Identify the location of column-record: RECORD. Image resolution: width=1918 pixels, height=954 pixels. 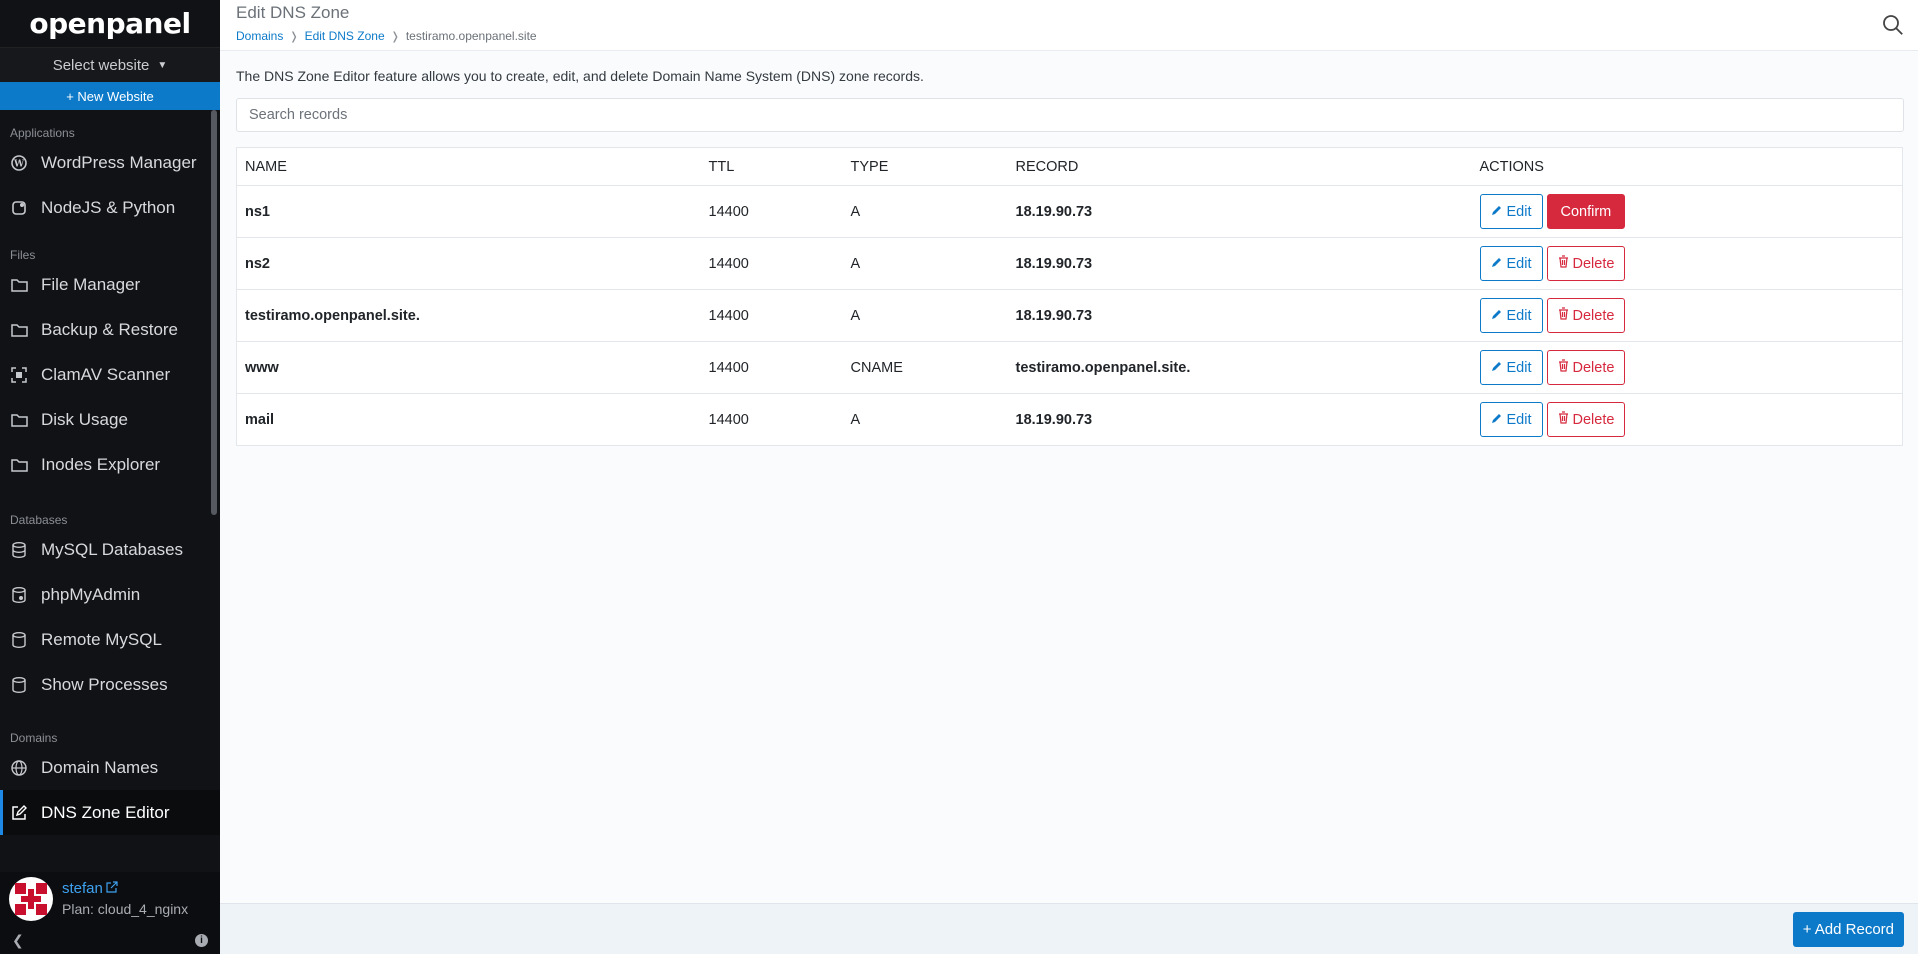
(1239, 166).